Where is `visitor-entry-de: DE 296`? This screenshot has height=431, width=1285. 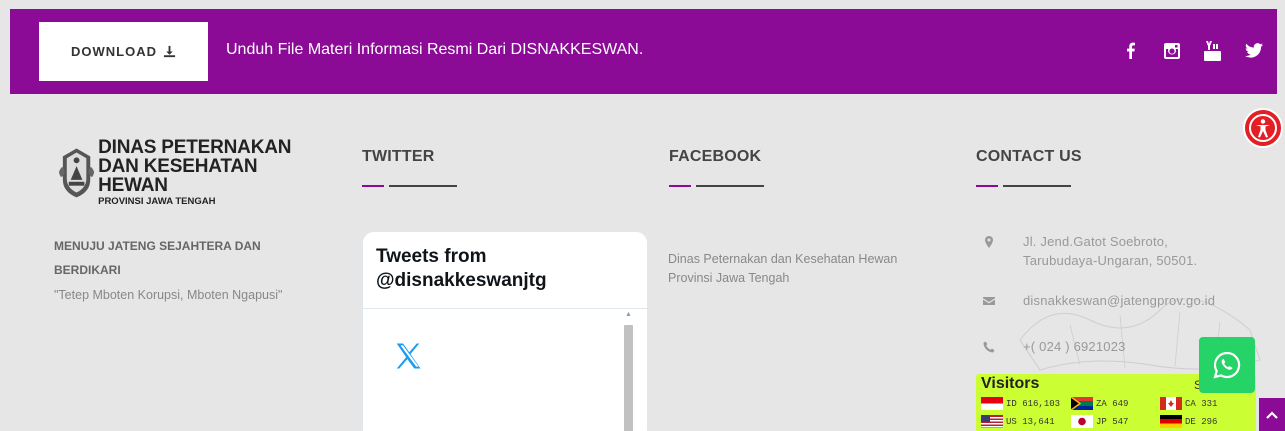
visitor-entry-de: DE 296 is located at coordinates (1188, 421).